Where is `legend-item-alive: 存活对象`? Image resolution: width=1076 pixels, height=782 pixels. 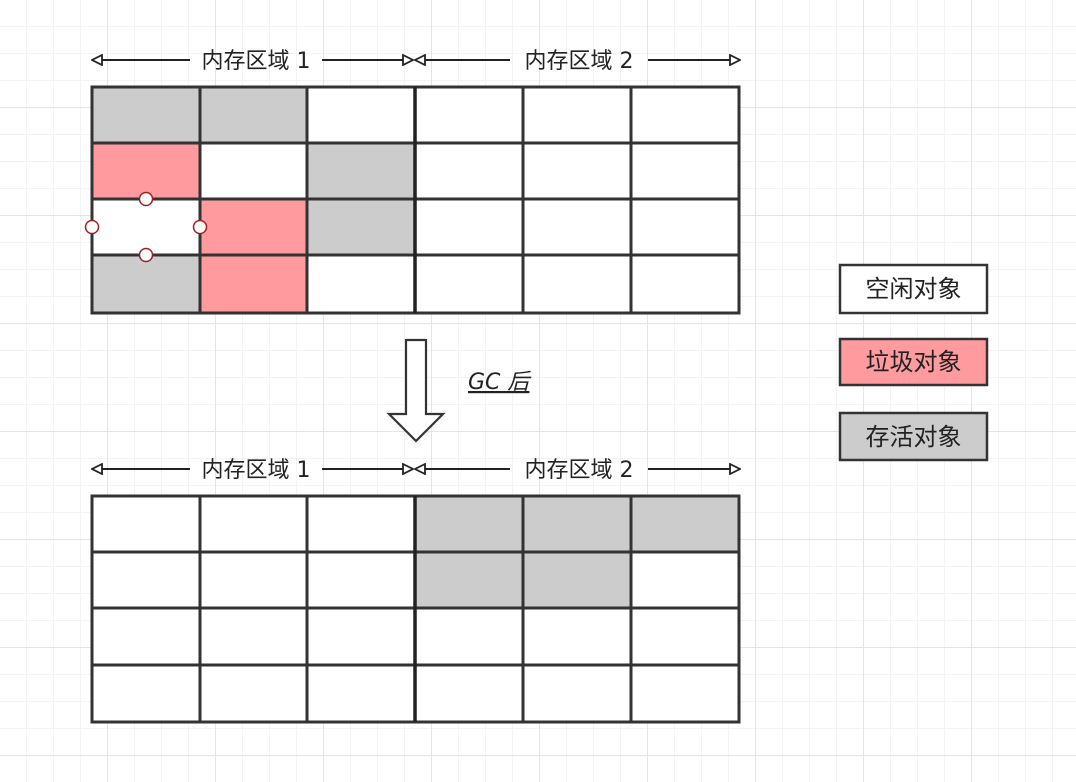
legend-item-alive: 存活对象 is located at coordinates (913, 436).